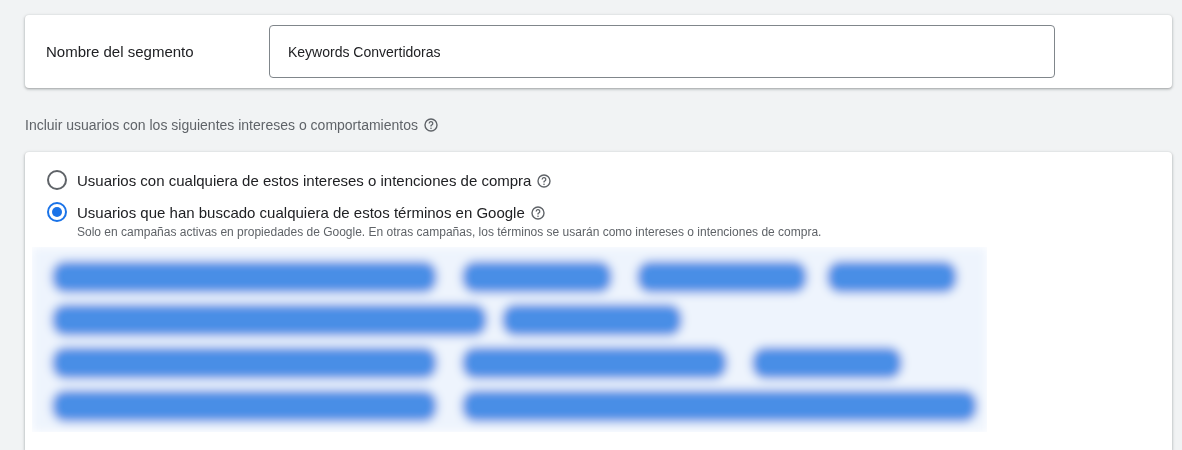 This screenshot has height=450, width=1182. I want to click on option-note: Solo en campañas activas en propiedades de Google. En otras campañas, los términos se usarán como intereses o intenciones de compra., so click(449, 232).